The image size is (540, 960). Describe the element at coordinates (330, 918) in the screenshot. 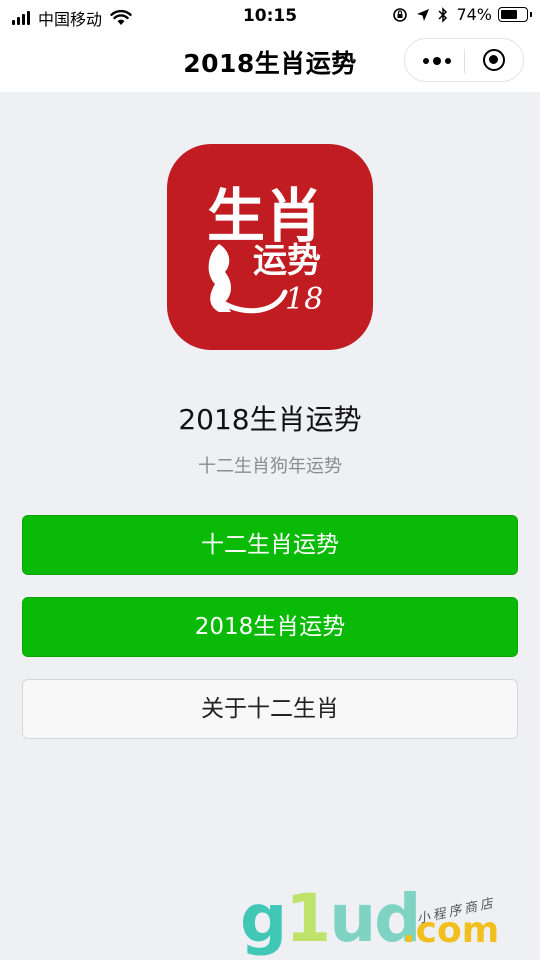

I see `watermark-brand: g1ud` at that location.